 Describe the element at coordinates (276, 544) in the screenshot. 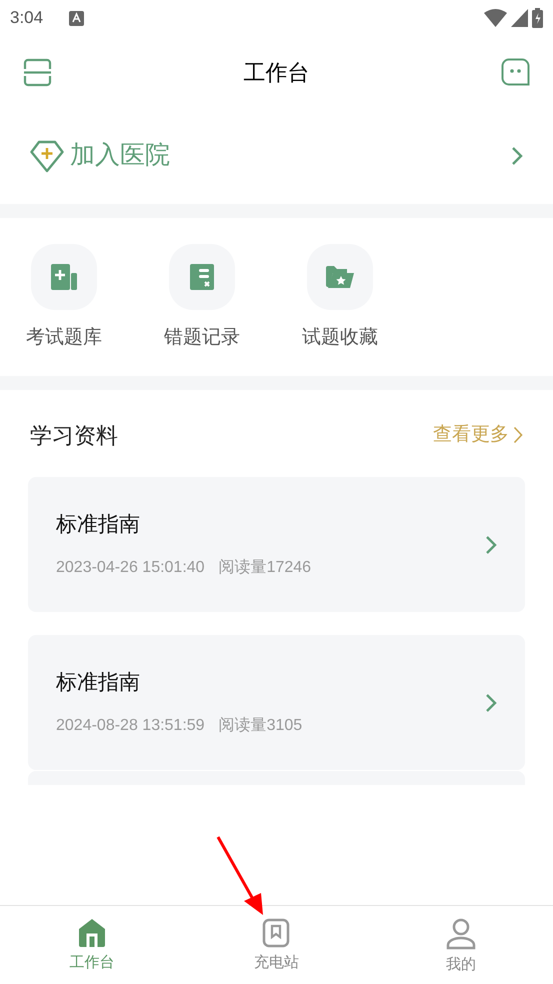

I see `material-card: 标准指南 2023-04-26 15:01:40 阅读量17246` at that location.